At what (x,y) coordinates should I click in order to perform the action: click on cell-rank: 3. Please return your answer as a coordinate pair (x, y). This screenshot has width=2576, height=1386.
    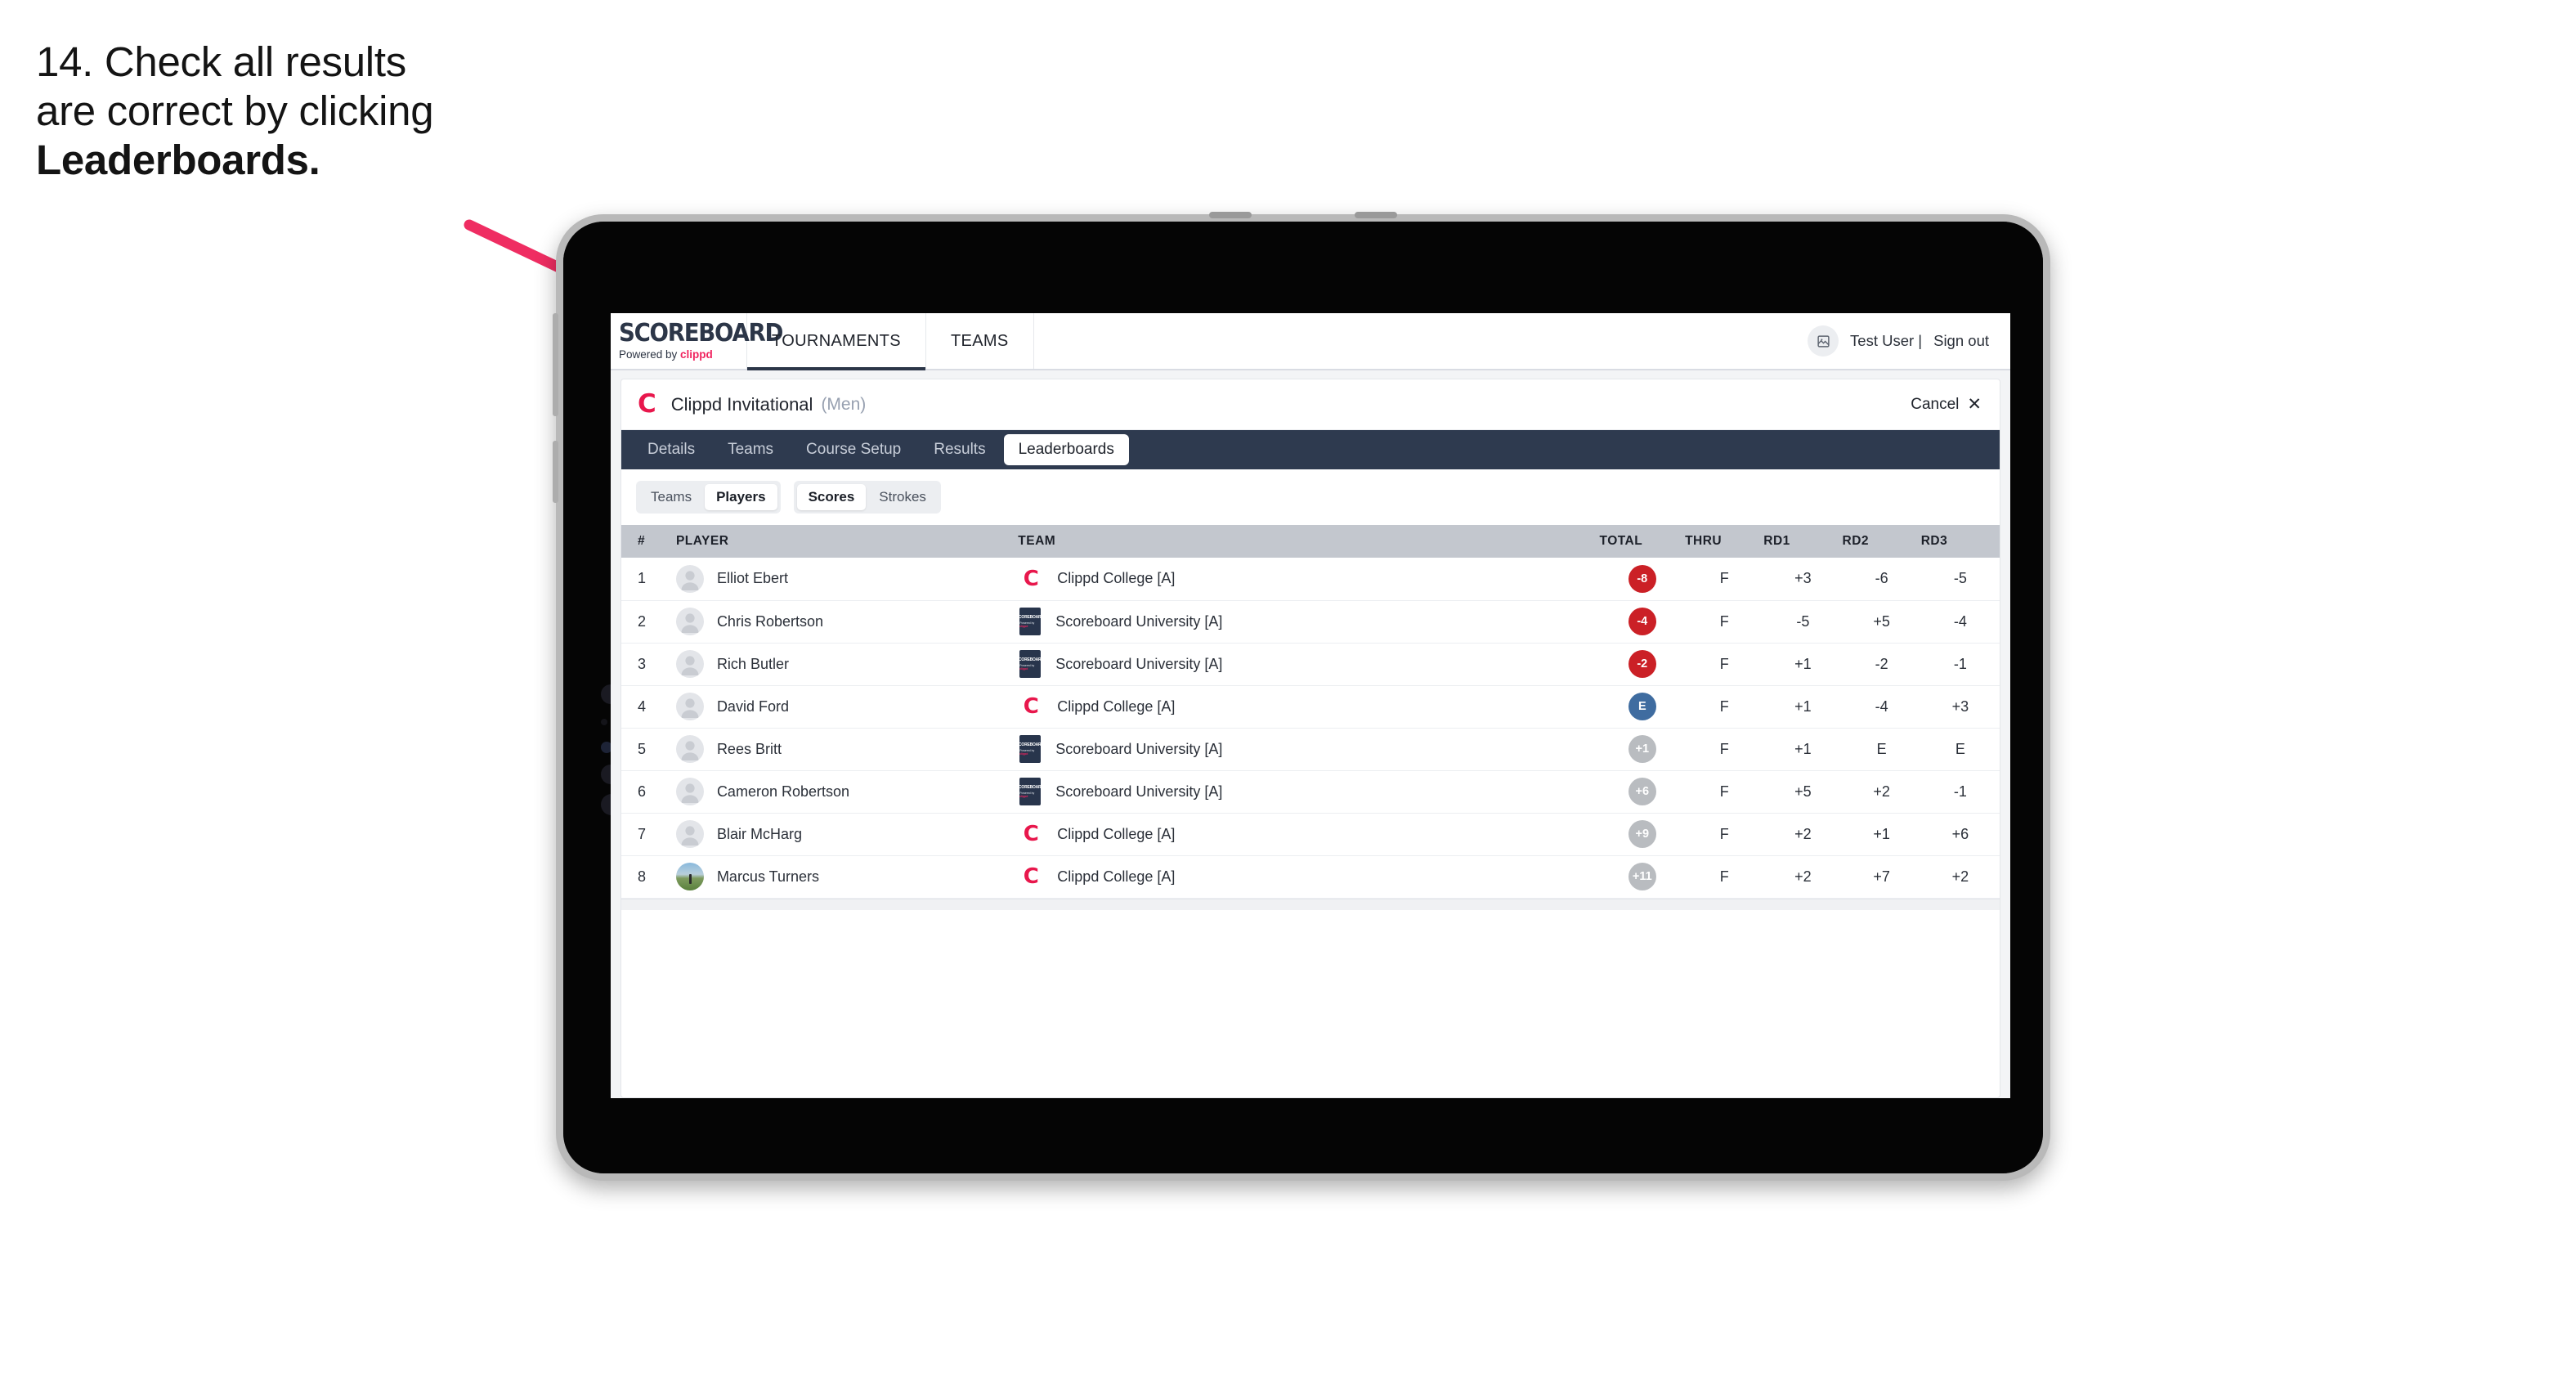
    Looking at the image, I should click on (648, 664).